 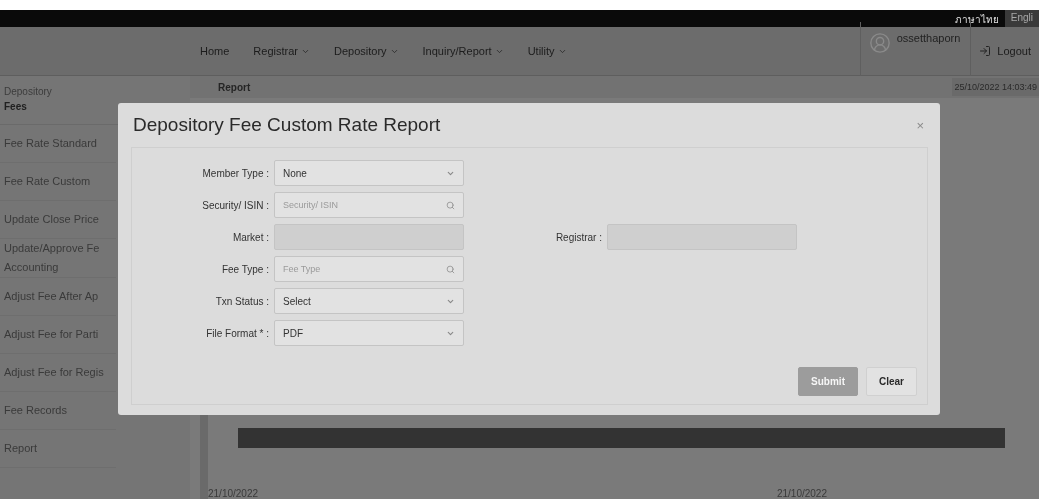 What do you see at coordinates (547, 51) in the screenshot?
I see `nav-item: Utility` at bounding box center [547, 51].